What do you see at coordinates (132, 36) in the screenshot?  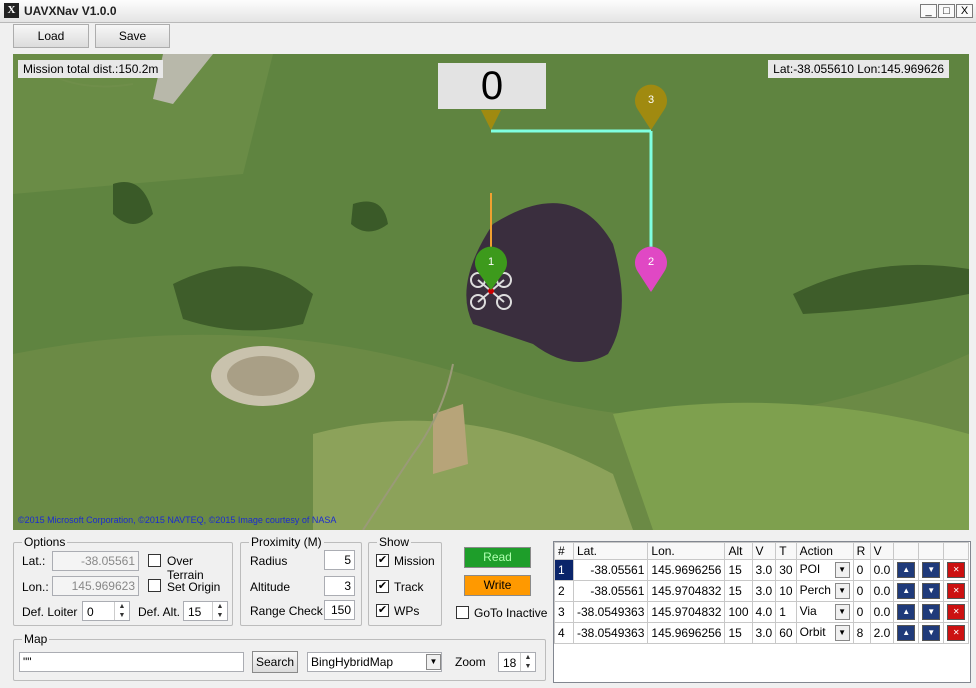 I see `save-button: Save` at bounding box center [132, 36].